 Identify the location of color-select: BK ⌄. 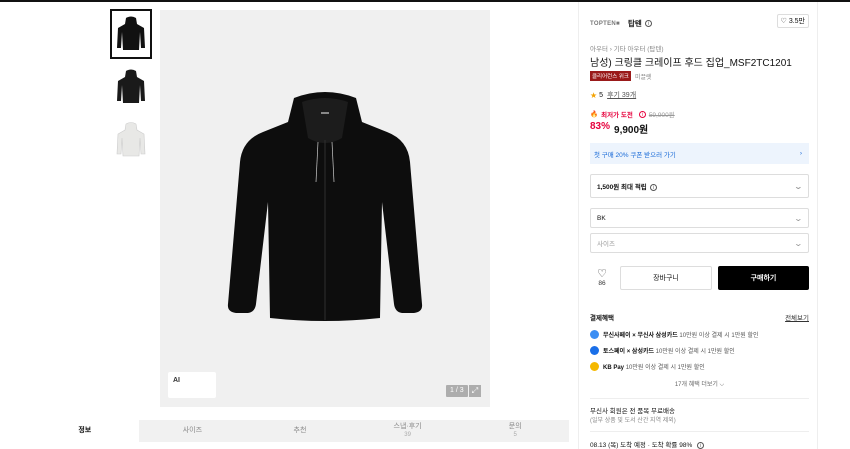
(699, 218).